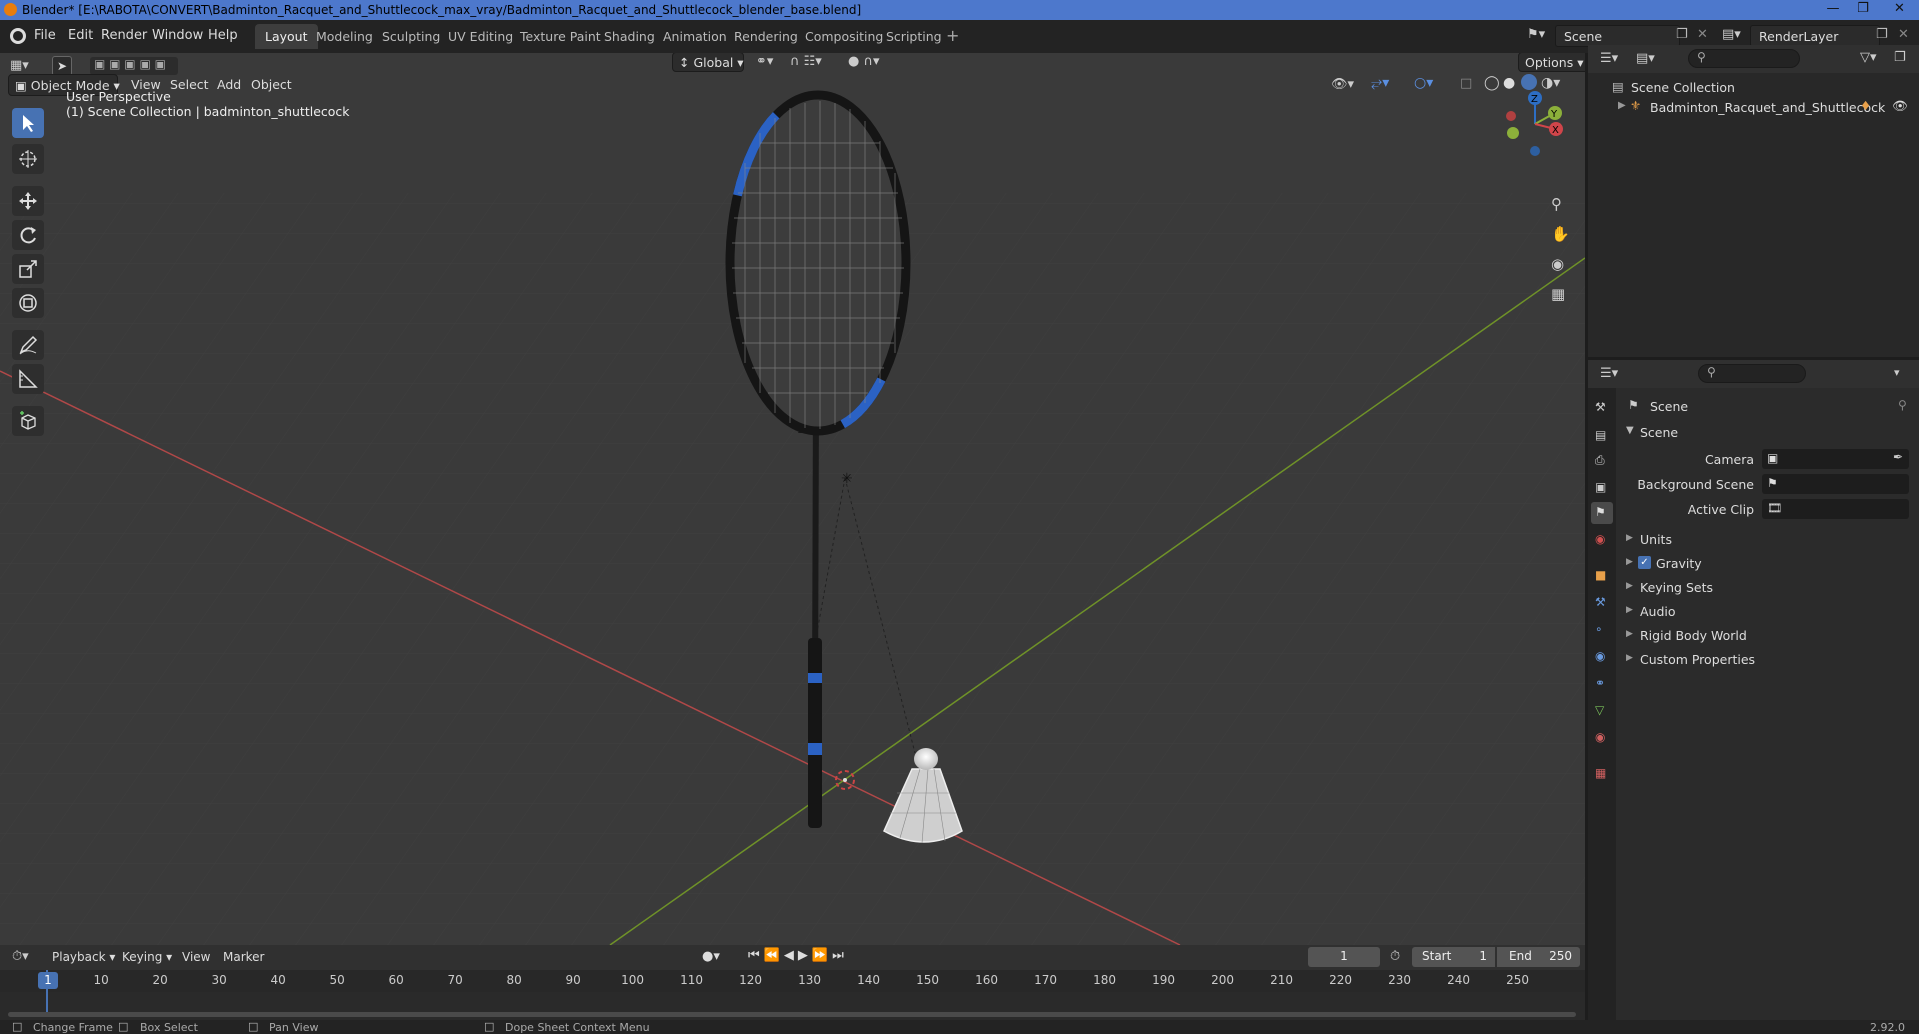  What do you see at coordinates (1868, 57) in the screenshot?
I see `filter-icon: ▽▾` at bounding box center [1868, 57].